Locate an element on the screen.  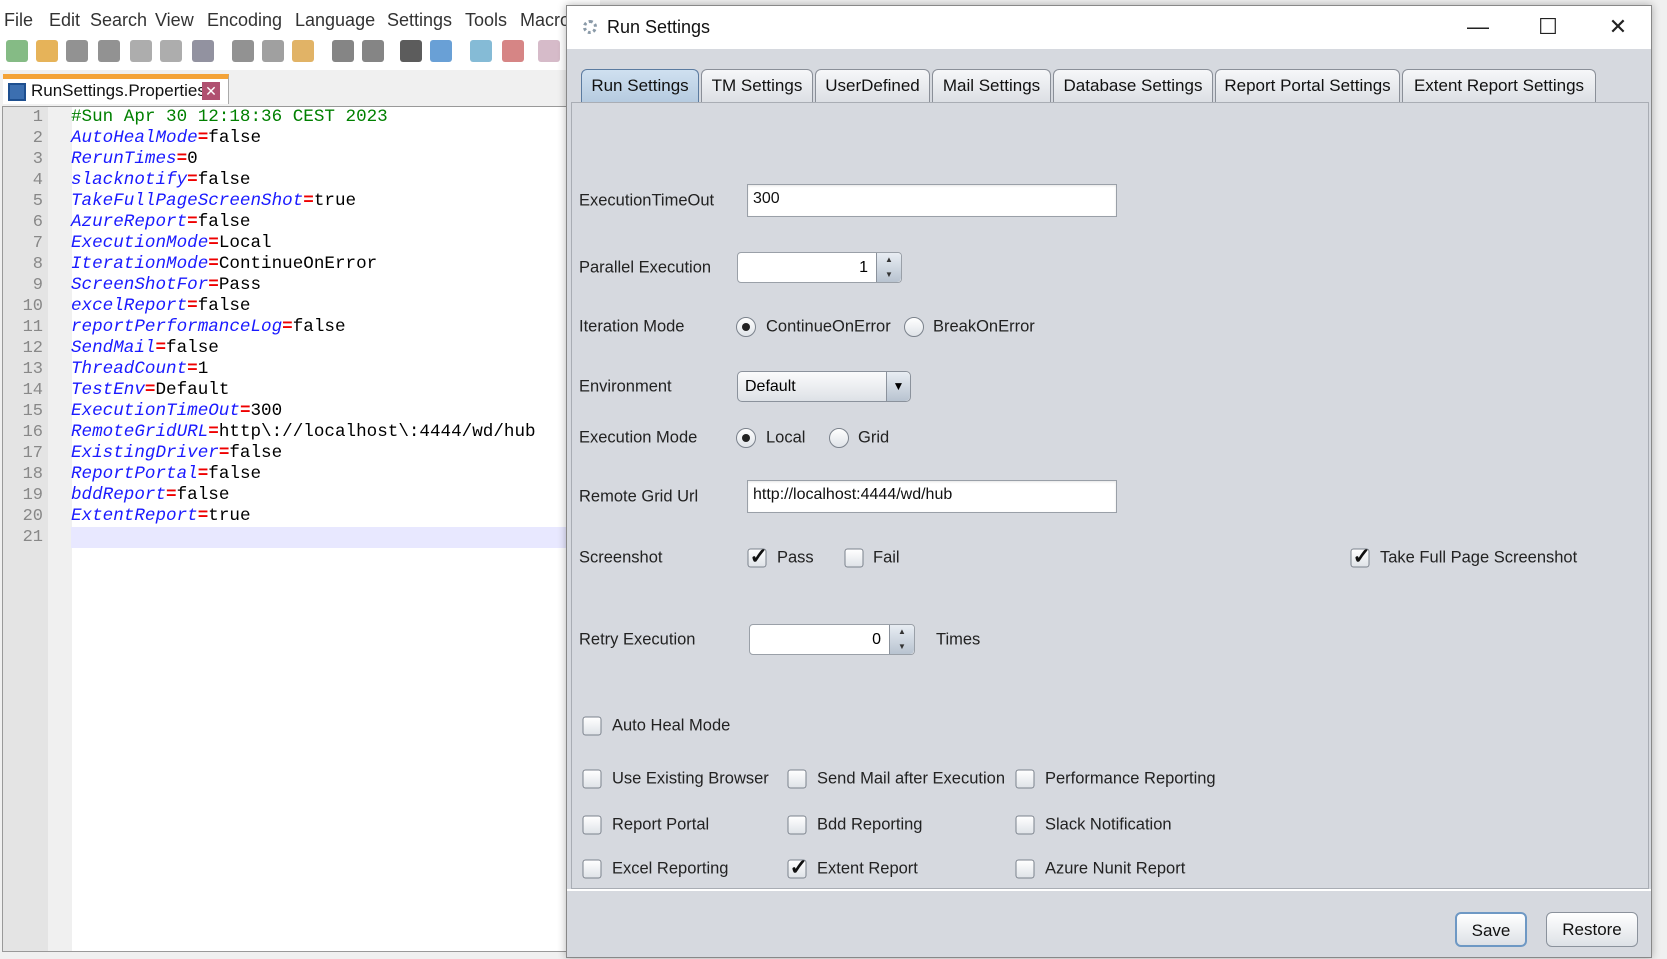
azure-nunit-report-label: Azure Nunit Report is located at coordinates (1115, 868).